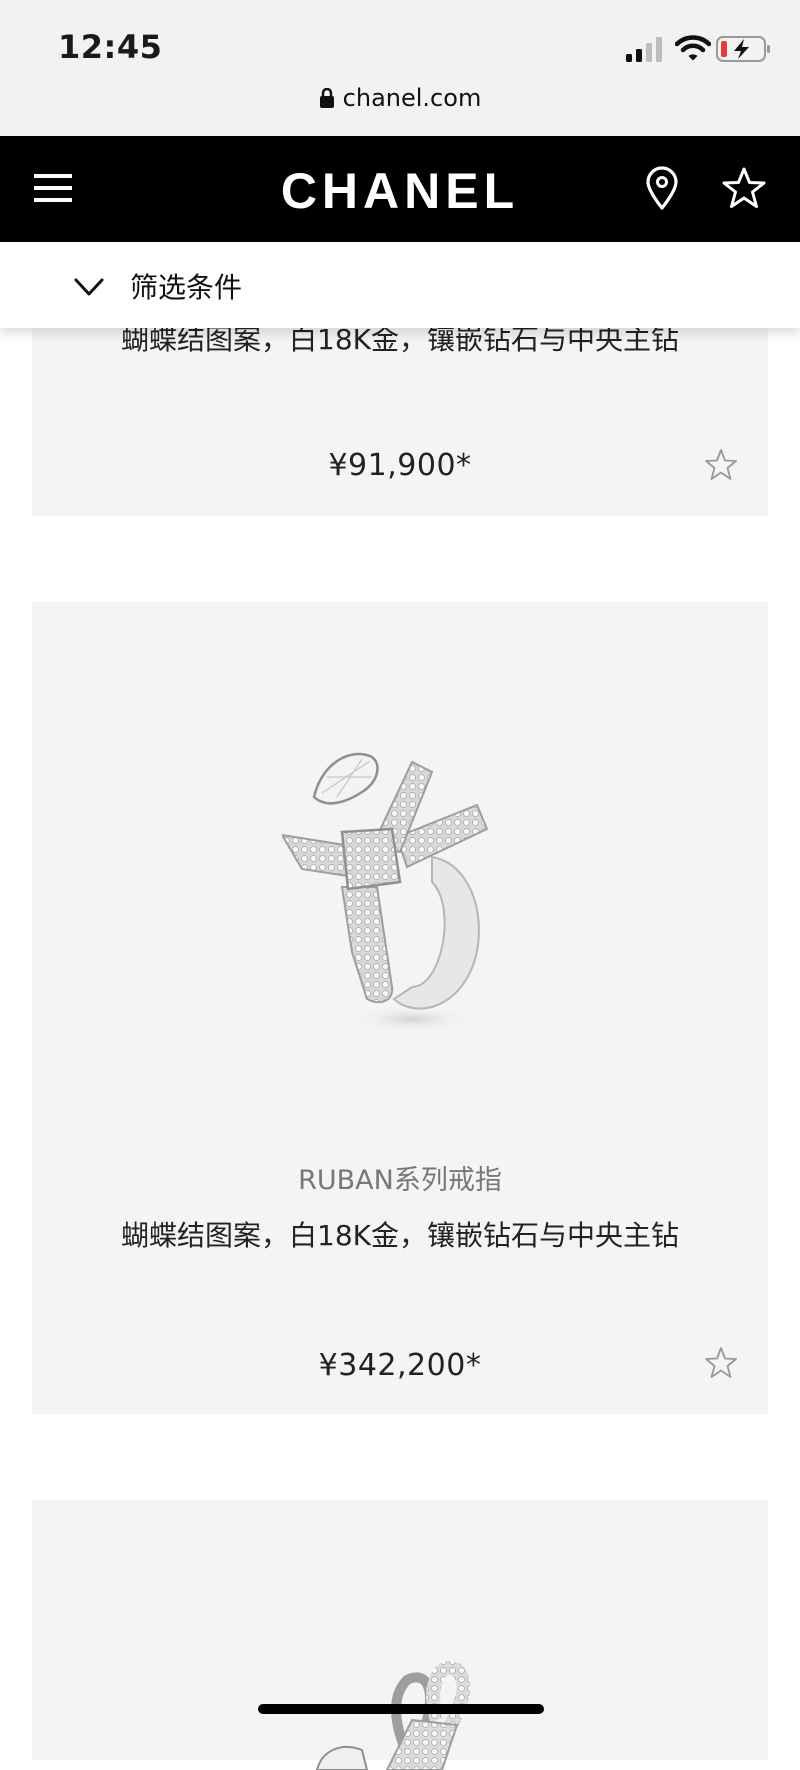 Image resolution: width=800 pixels, height=1770 pixels. What do you see at coordinates (400, 1365) in the screenshot?
I see `product-price: ¥342,200*` at bounding box center [400, 1365].